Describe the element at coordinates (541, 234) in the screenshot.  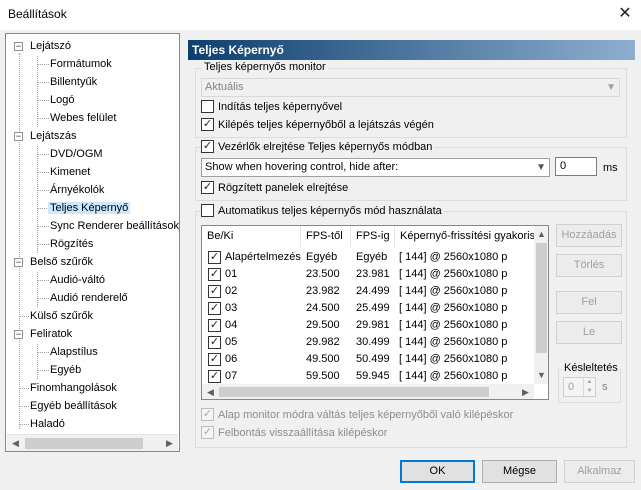
I see `scroll-up-icon: ▲` at that location.